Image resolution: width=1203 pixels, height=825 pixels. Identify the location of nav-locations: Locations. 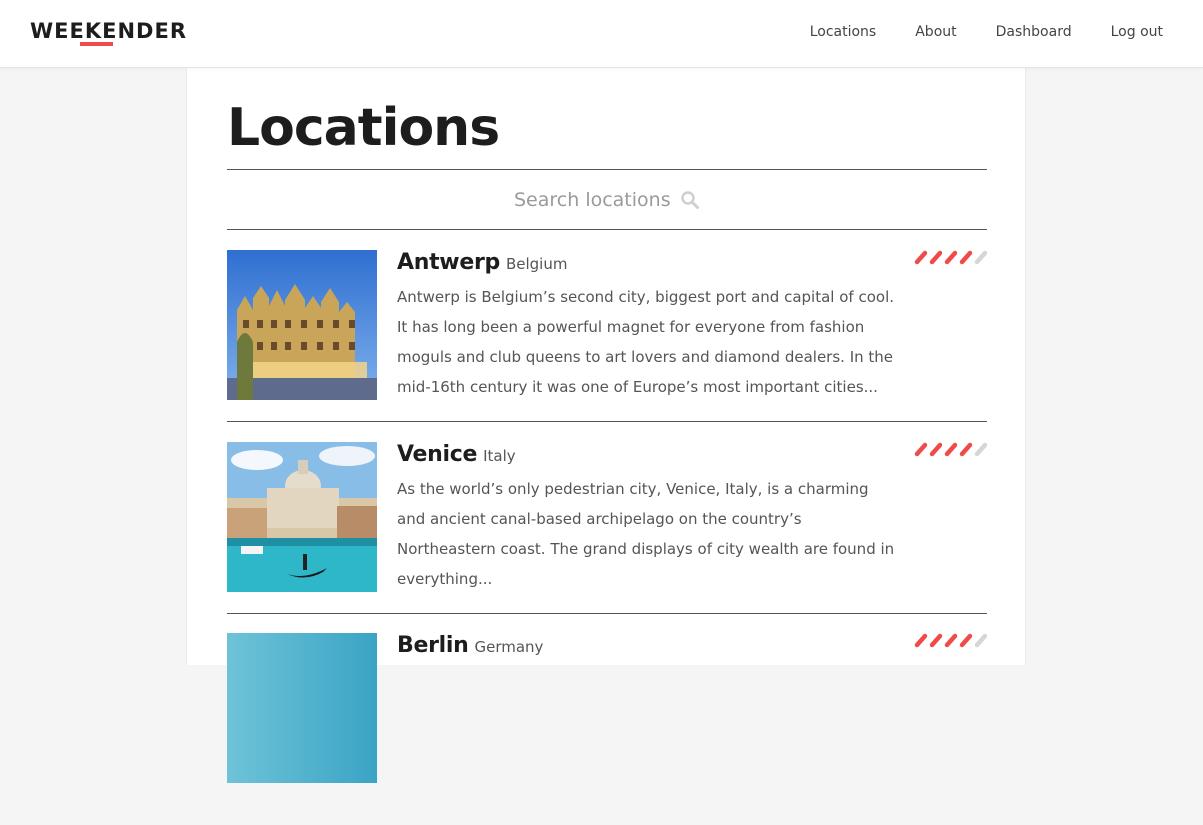
(843, 32).